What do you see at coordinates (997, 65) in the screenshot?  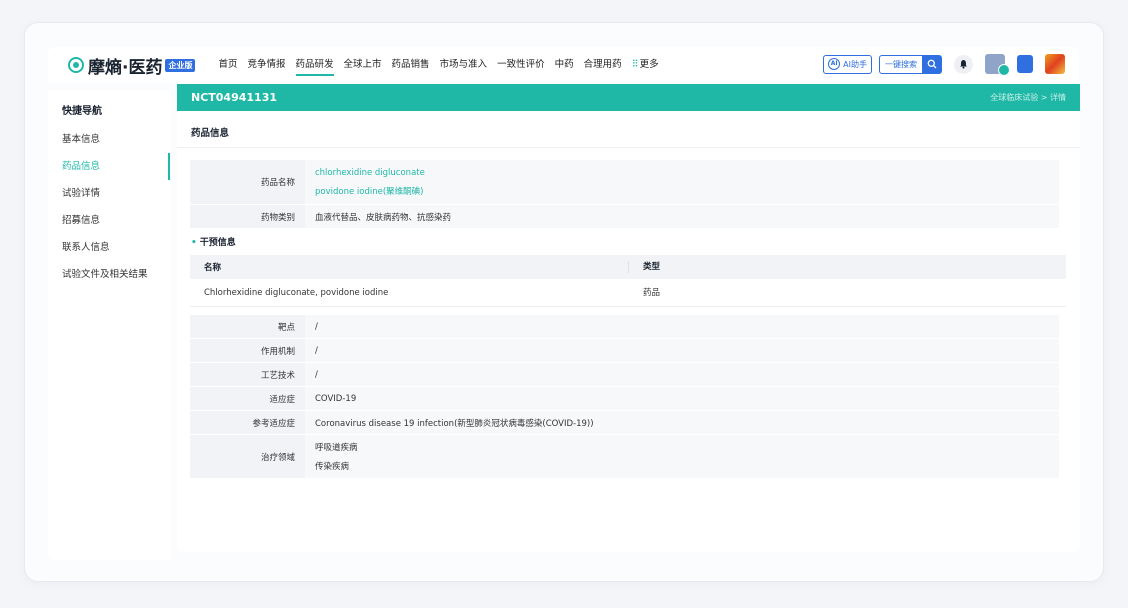 I see `knowledge-verified-icon` at bounding box center [997, 65].